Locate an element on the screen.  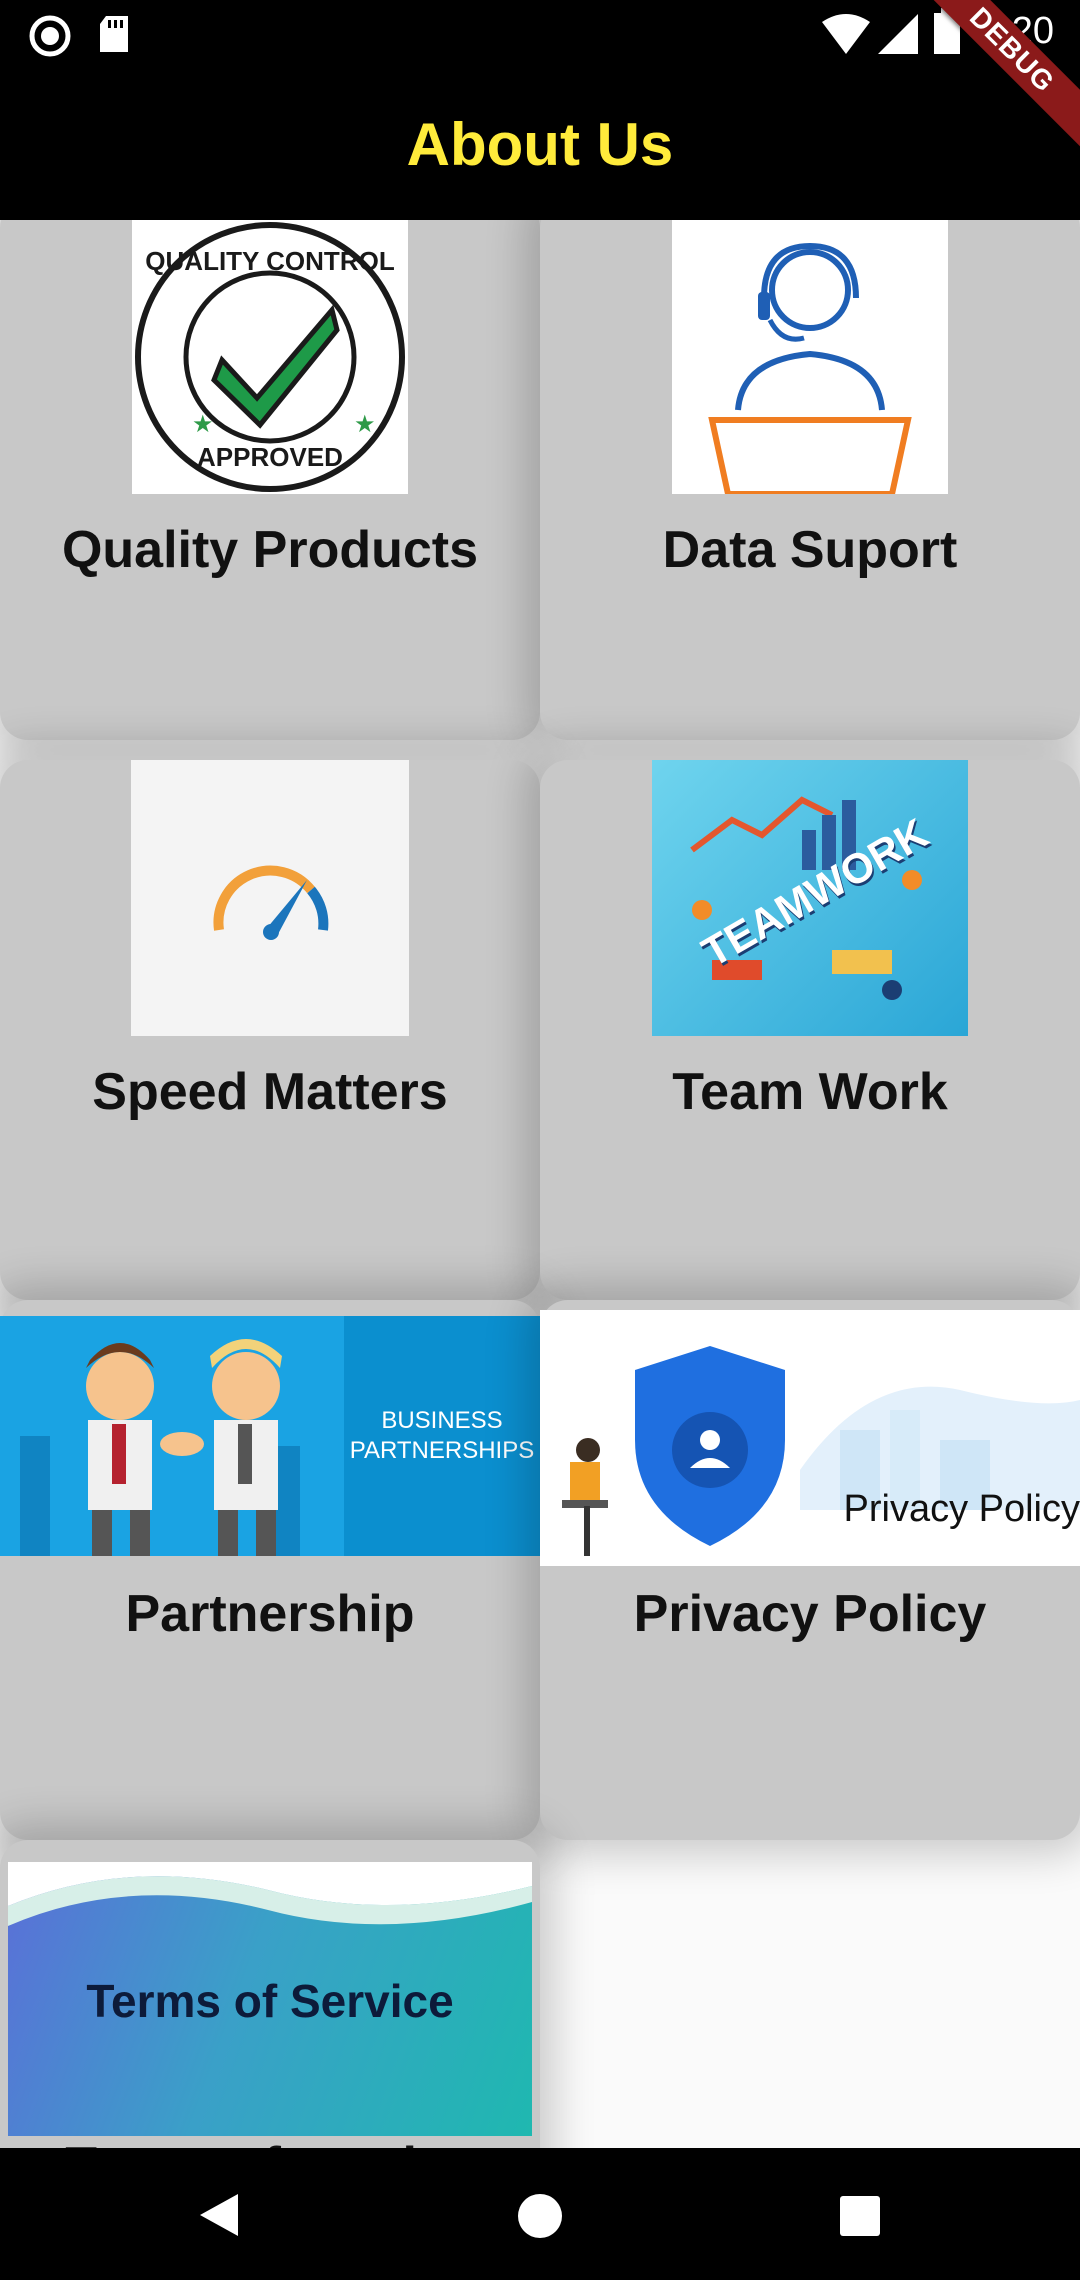
sd-card-icon is located at coordinates (114, 34).